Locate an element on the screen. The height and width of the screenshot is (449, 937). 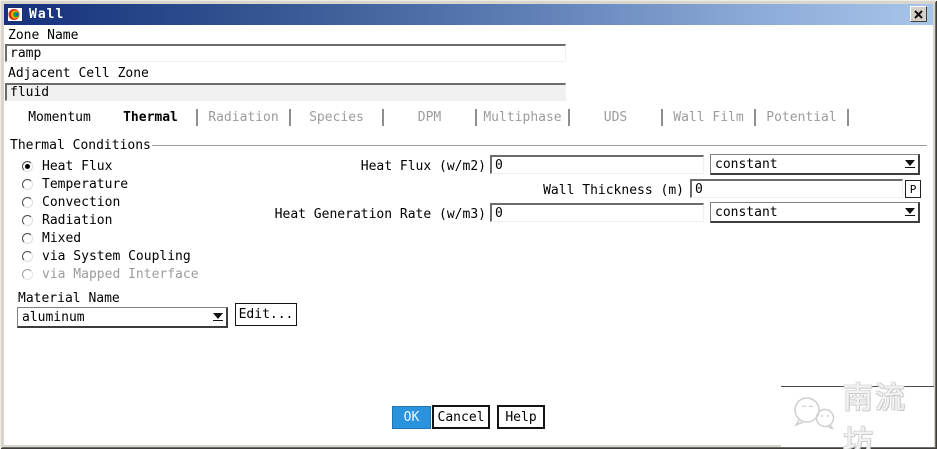
radio-label: via Mapped Interface is located at coordinates (120, 274).